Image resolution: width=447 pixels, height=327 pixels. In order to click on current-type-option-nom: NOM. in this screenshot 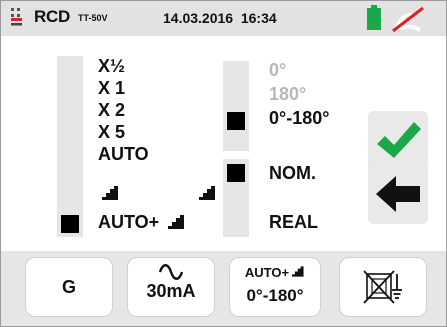, I will do `click(292, 173)`.